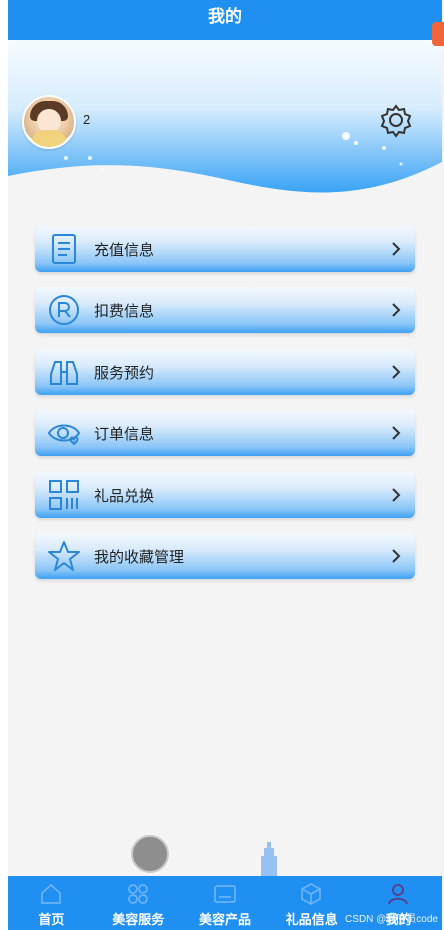 Image resolution: width=444 pixels, height=930 pixels. I want to click on menu-item-gift-exchange: 礼品兑换, so click(225, 495).